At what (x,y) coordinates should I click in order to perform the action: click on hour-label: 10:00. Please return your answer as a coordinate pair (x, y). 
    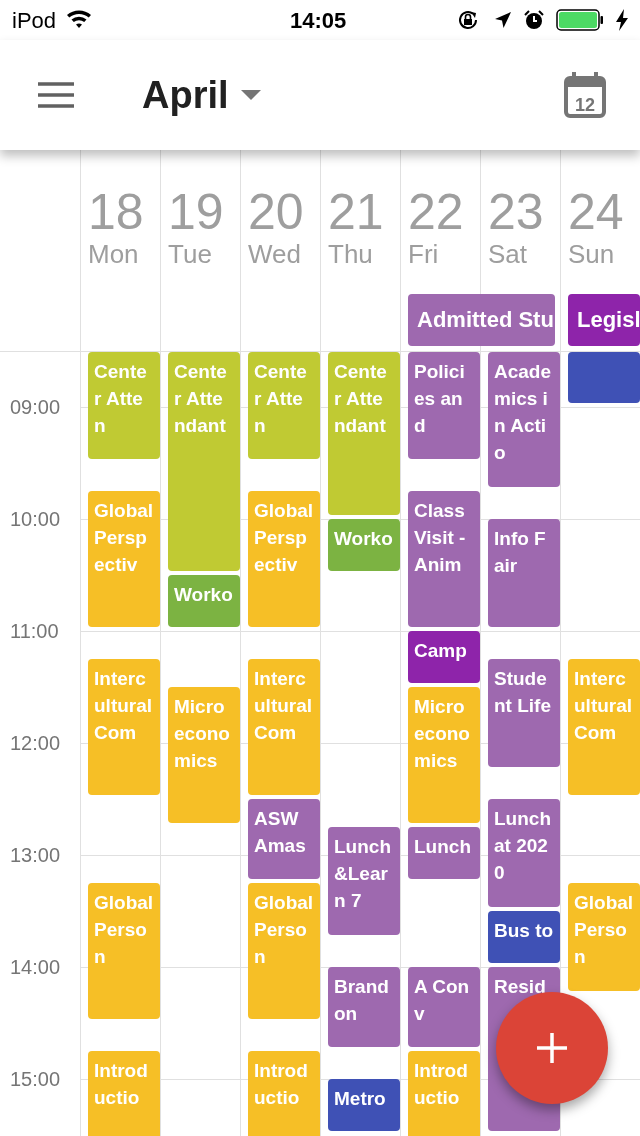
    Looking at the image, I should click on (35, 519).